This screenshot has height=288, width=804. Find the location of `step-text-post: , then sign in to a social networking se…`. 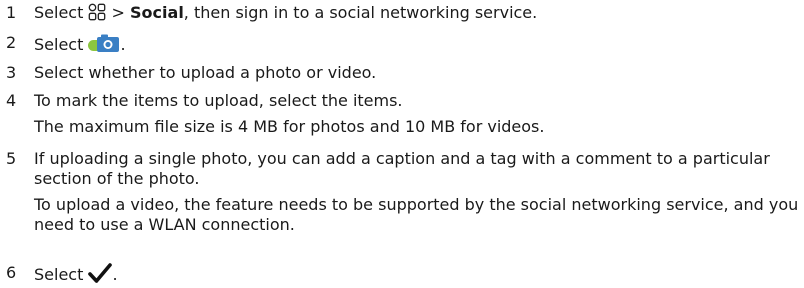

step-text-post: , then sign in to a social networking se… is located at coordinates (360, 12).